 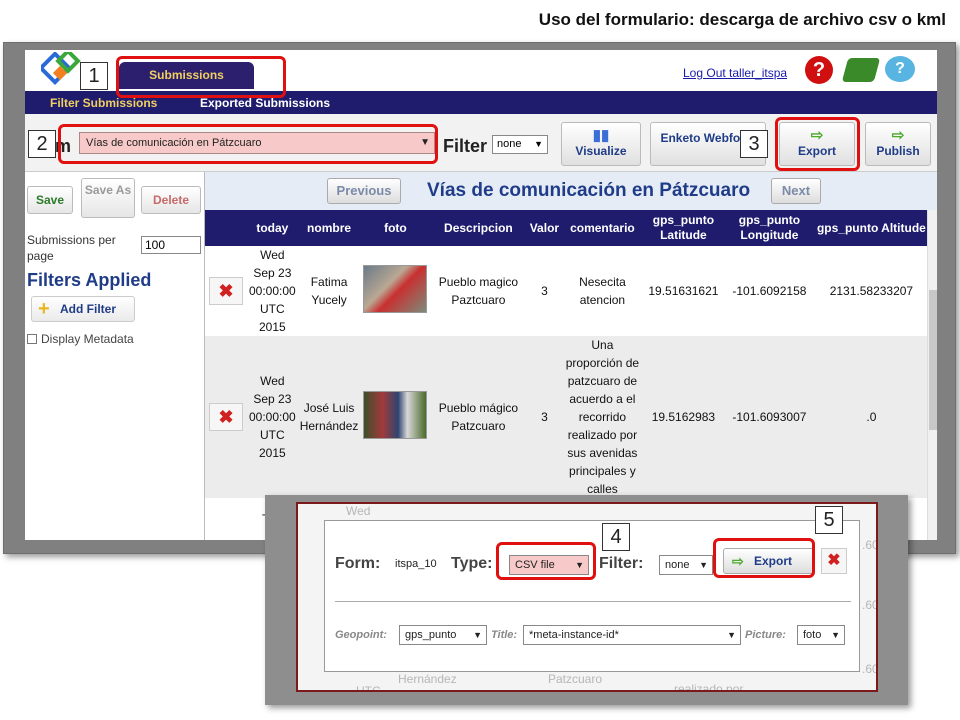 I want to click on highlight-submissions-tab, so click(x=201, y=77).